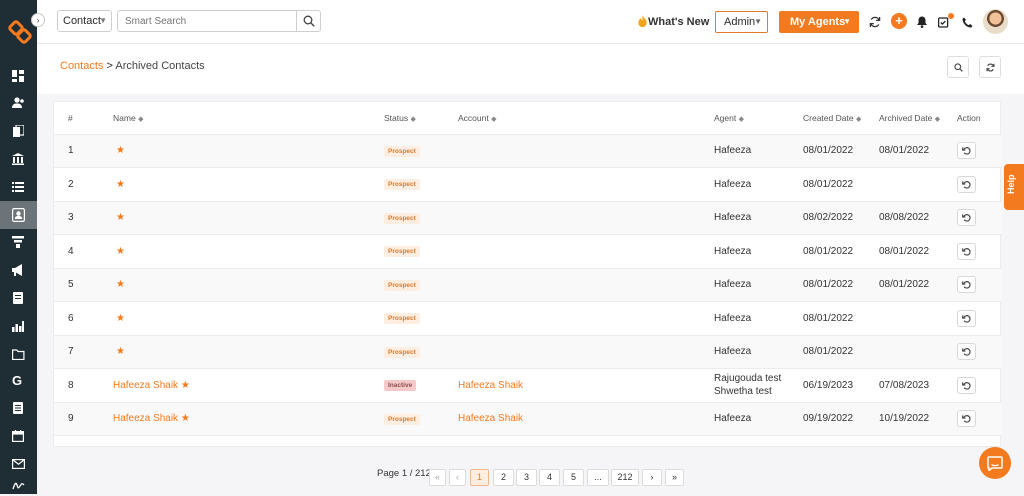 The height and width of the screenshot is (496, 1024). What do you see at coordinates (995, 463) in the screenshot?
I see `chat-button` at bounding box center [995, 463].